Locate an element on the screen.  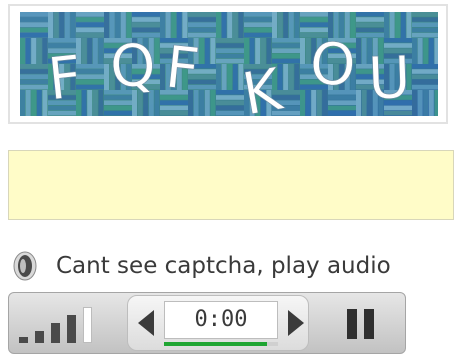
captcha-letter: Q is located at coordinates (133, 65).